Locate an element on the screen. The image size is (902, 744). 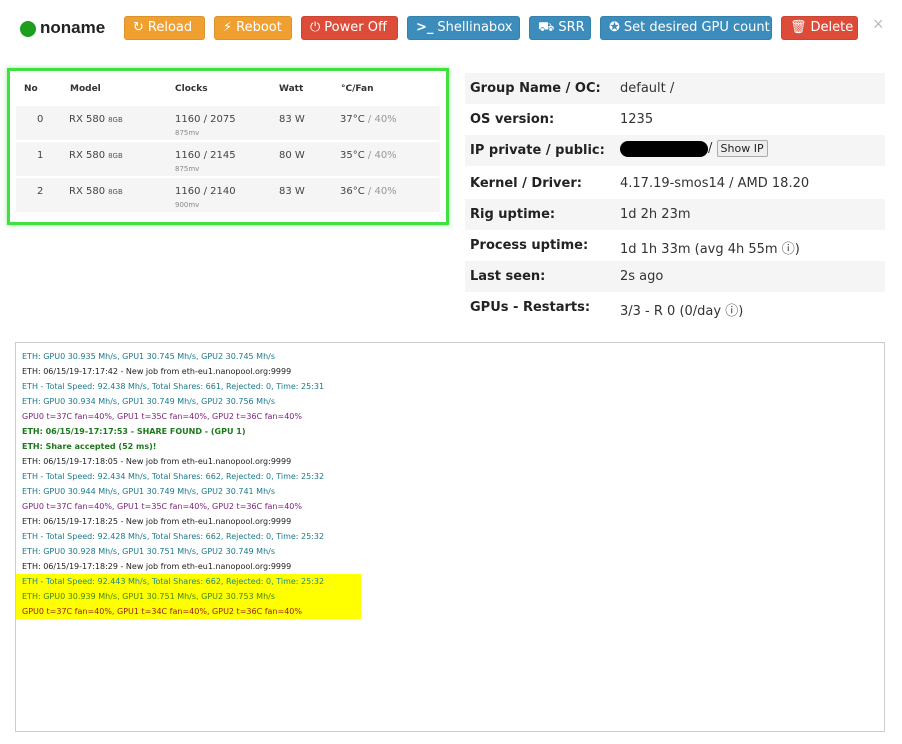
show-ip-button: Show IP is located at coordinates (742, 148).